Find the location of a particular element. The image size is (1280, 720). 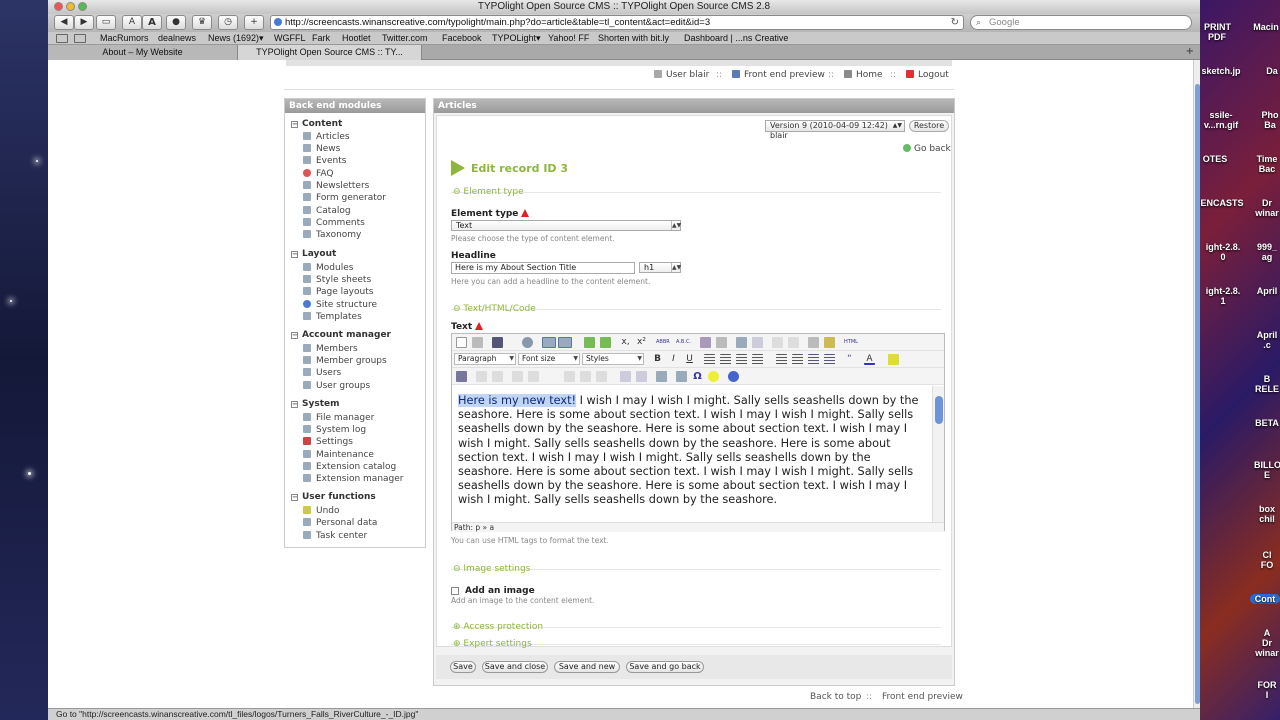

page-scrollbar is located at coordinates (1196, 384).